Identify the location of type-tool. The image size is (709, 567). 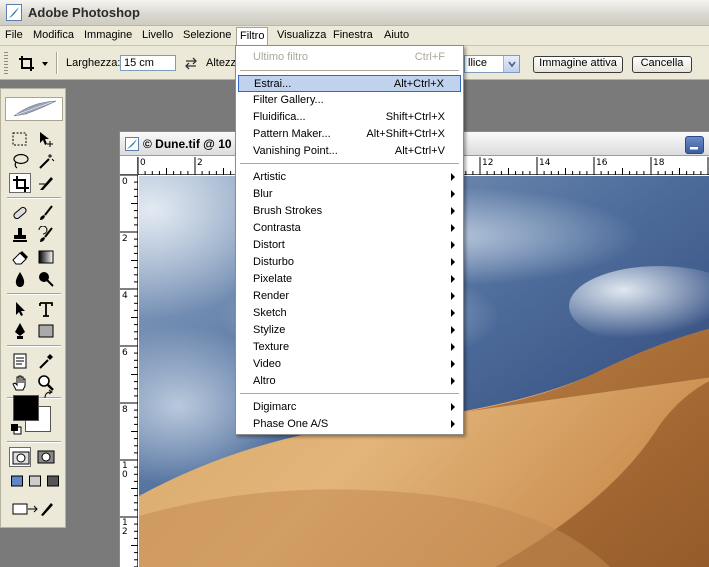
(46, 309).